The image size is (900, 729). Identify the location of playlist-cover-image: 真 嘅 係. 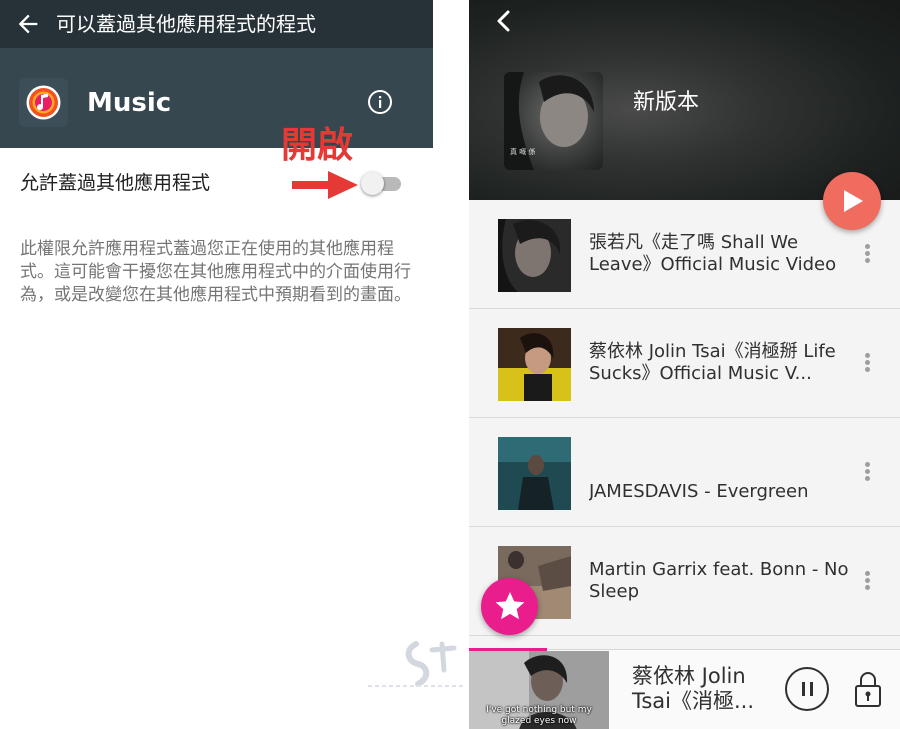
(553, 121).